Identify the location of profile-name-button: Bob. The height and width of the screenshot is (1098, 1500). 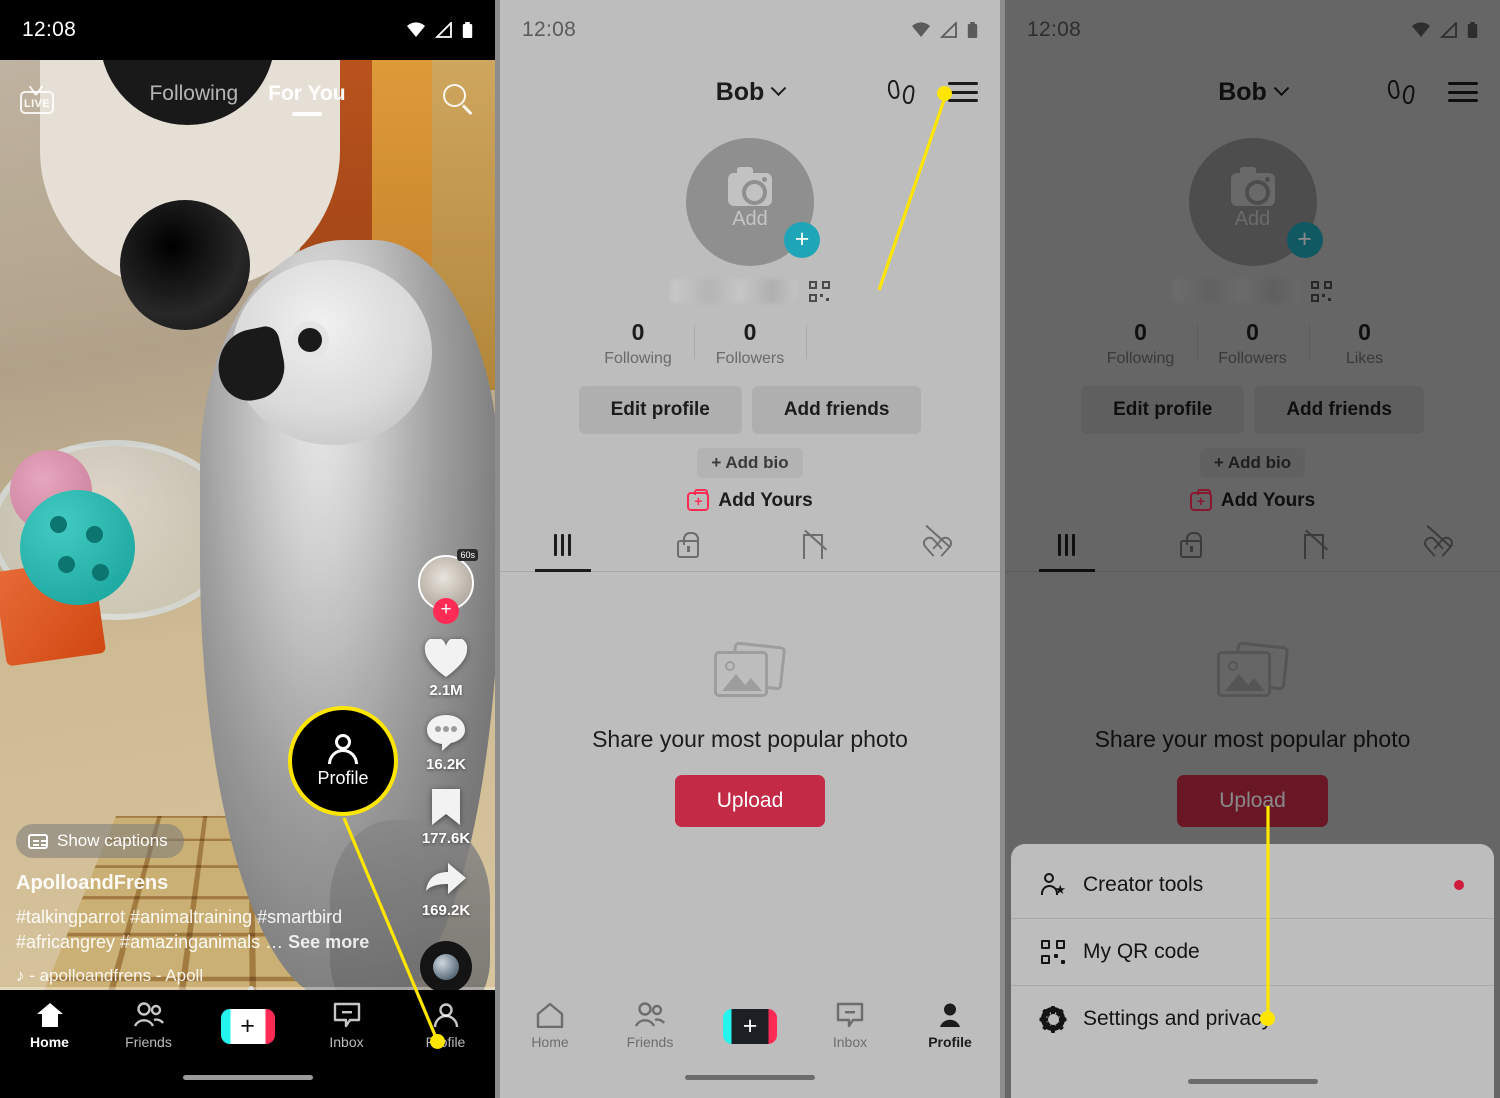
(751, 92).